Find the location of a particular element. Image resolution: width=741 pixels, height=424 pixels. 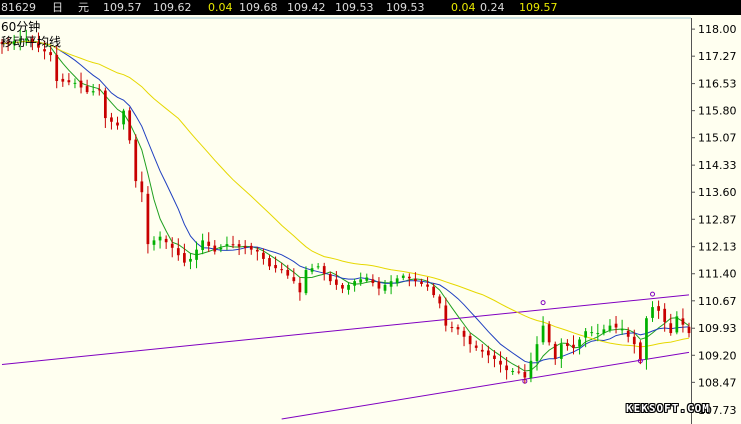

value-6: 109.53 is located at coordinates (354, 7).